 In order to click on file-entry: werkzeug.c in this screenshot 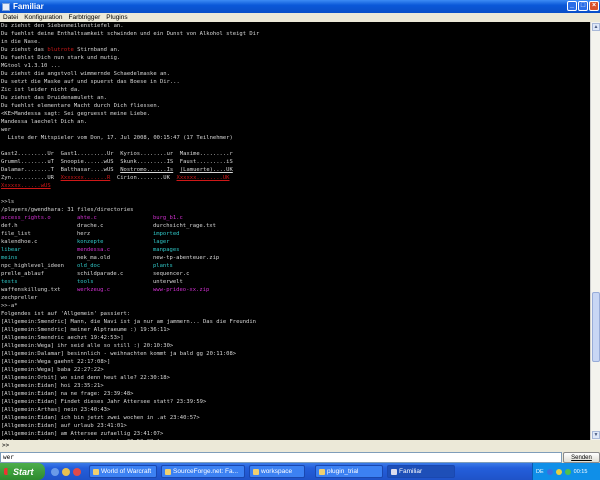, I will do `click(94, 290)`.